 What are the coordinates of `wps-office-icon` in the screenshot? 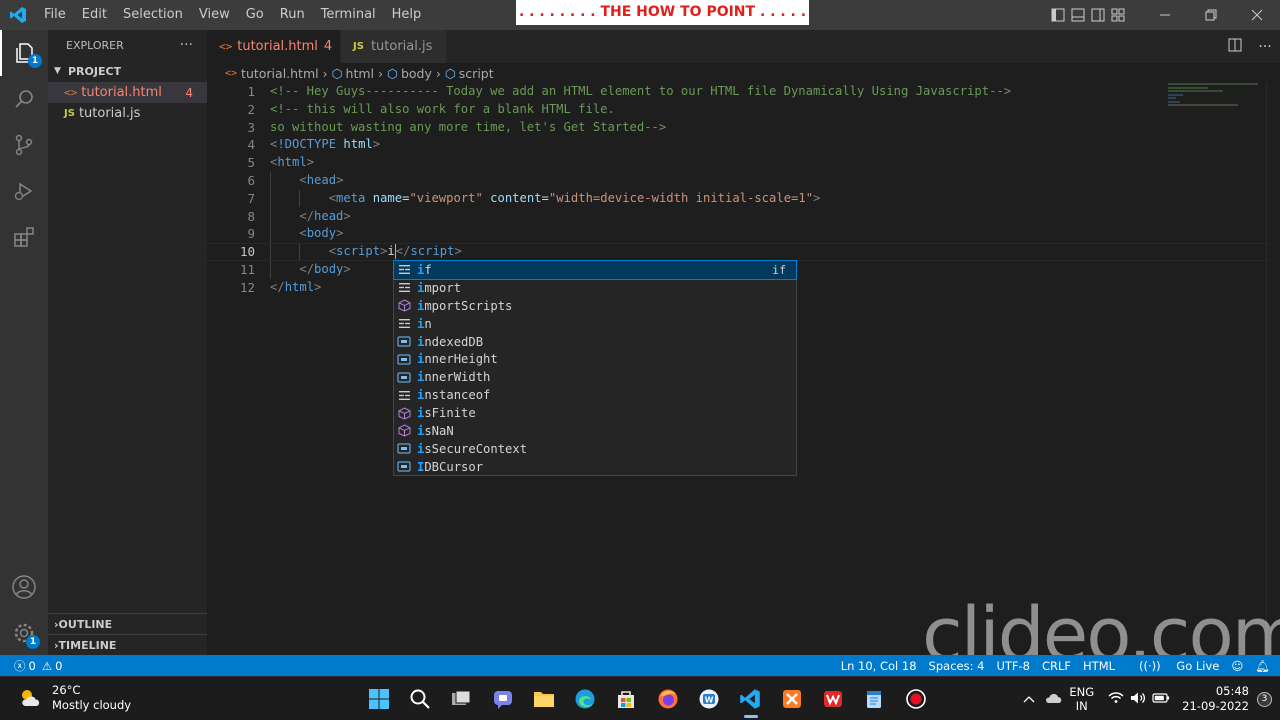 It's located at (832, 699).